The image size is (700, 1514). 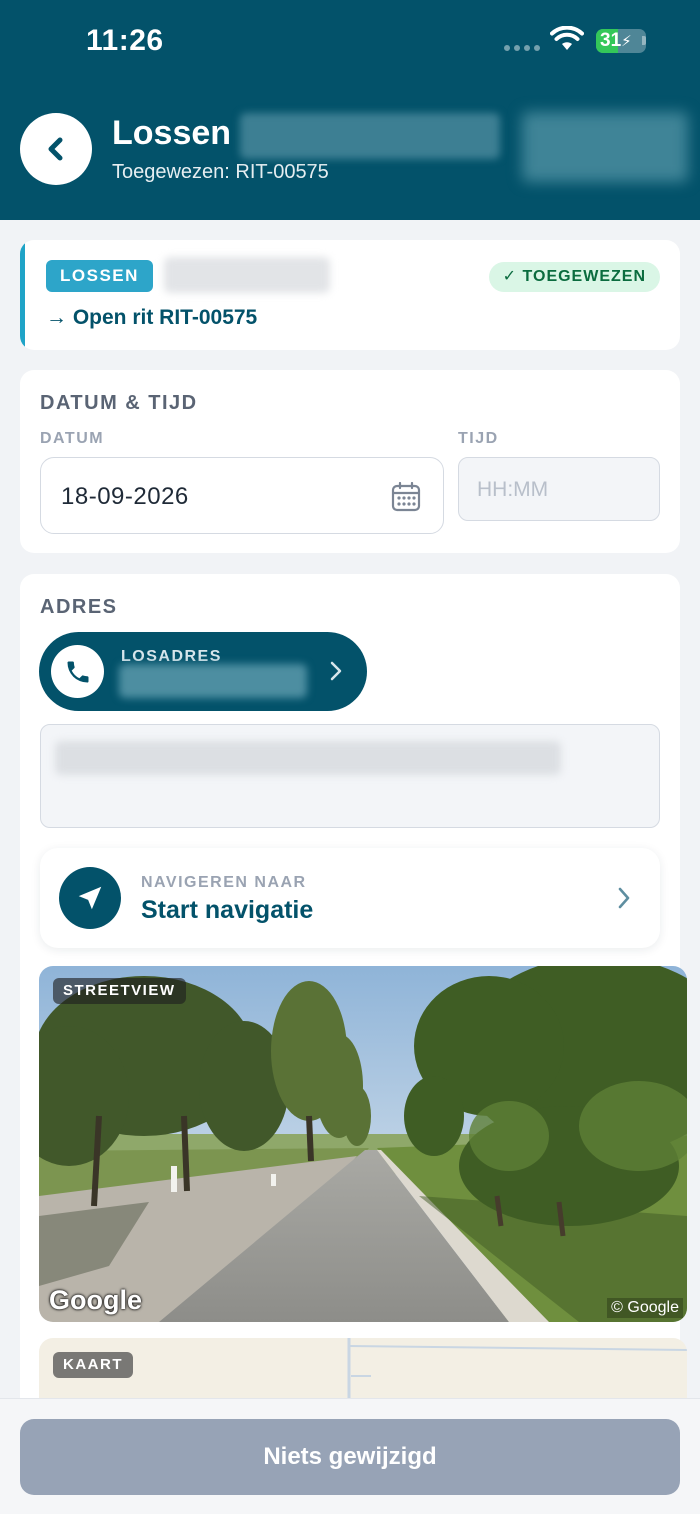 What do you see at coordinates (90, 898) in the screenshot?
I see `navigation-arrow-icon` at bounding box center [90, 898].